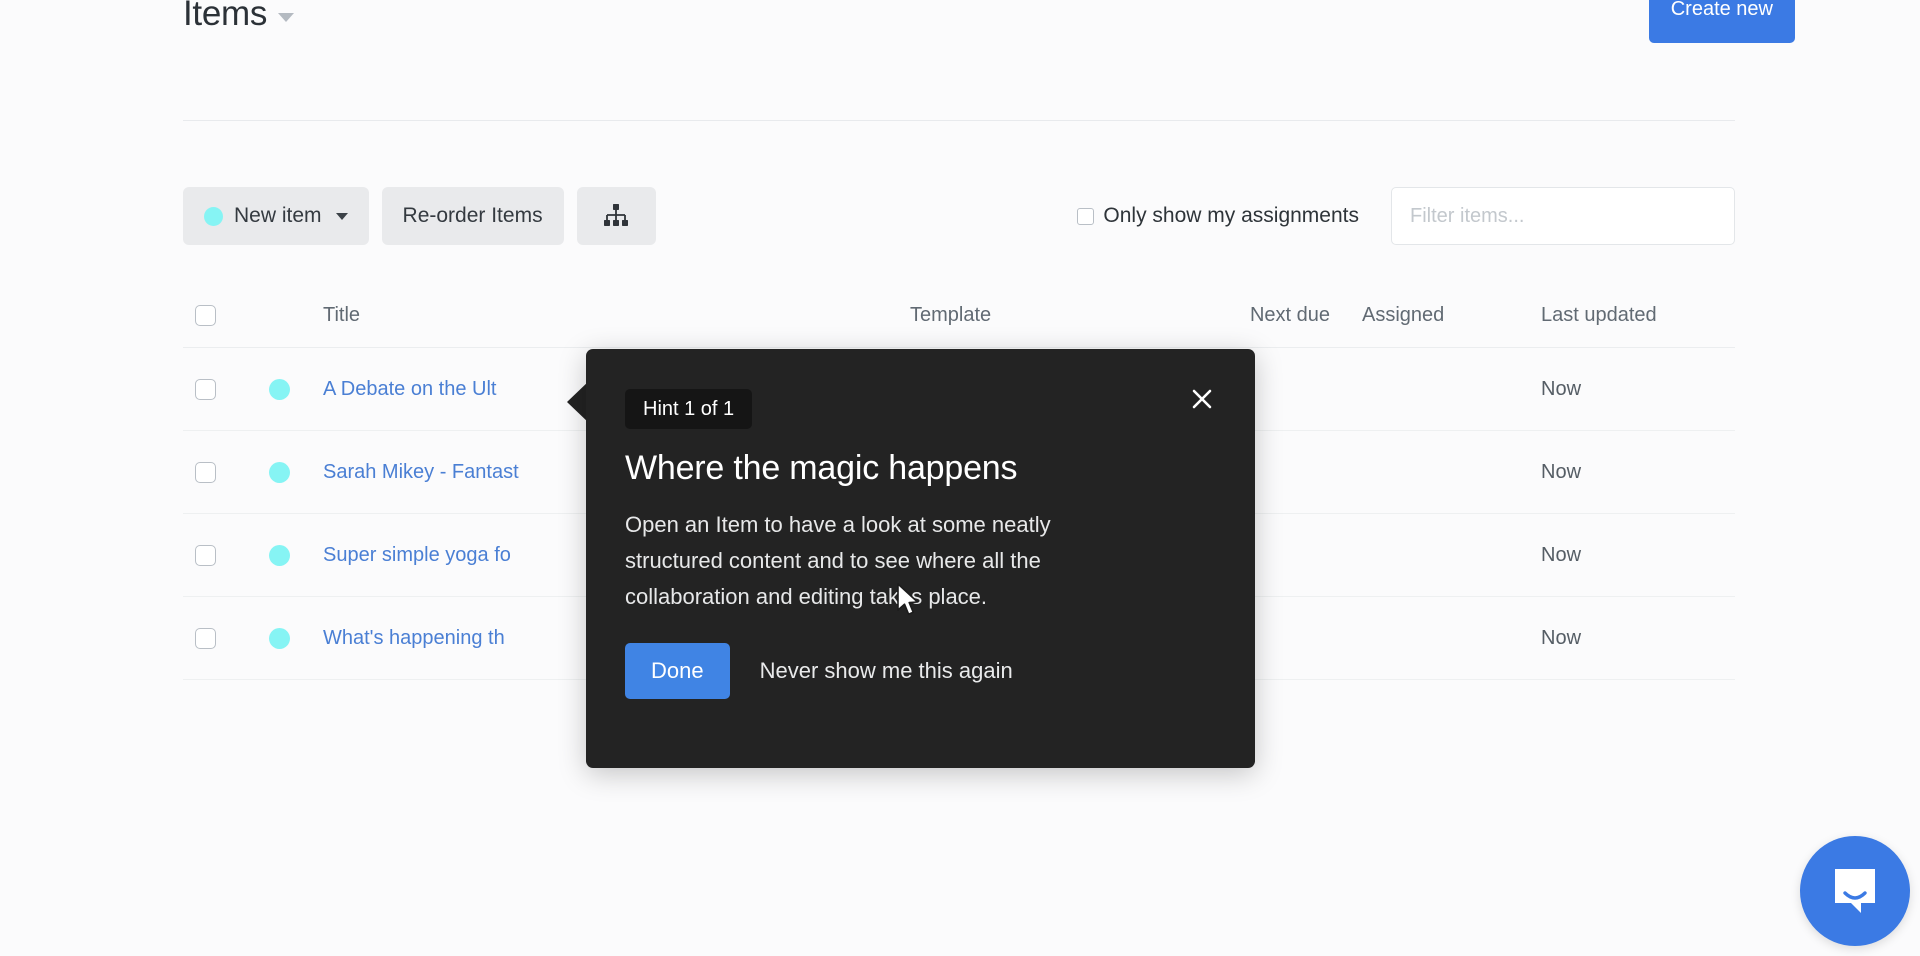  I want to click on only-my-assignments-label: Only show my assignments, so click(1231, 215).